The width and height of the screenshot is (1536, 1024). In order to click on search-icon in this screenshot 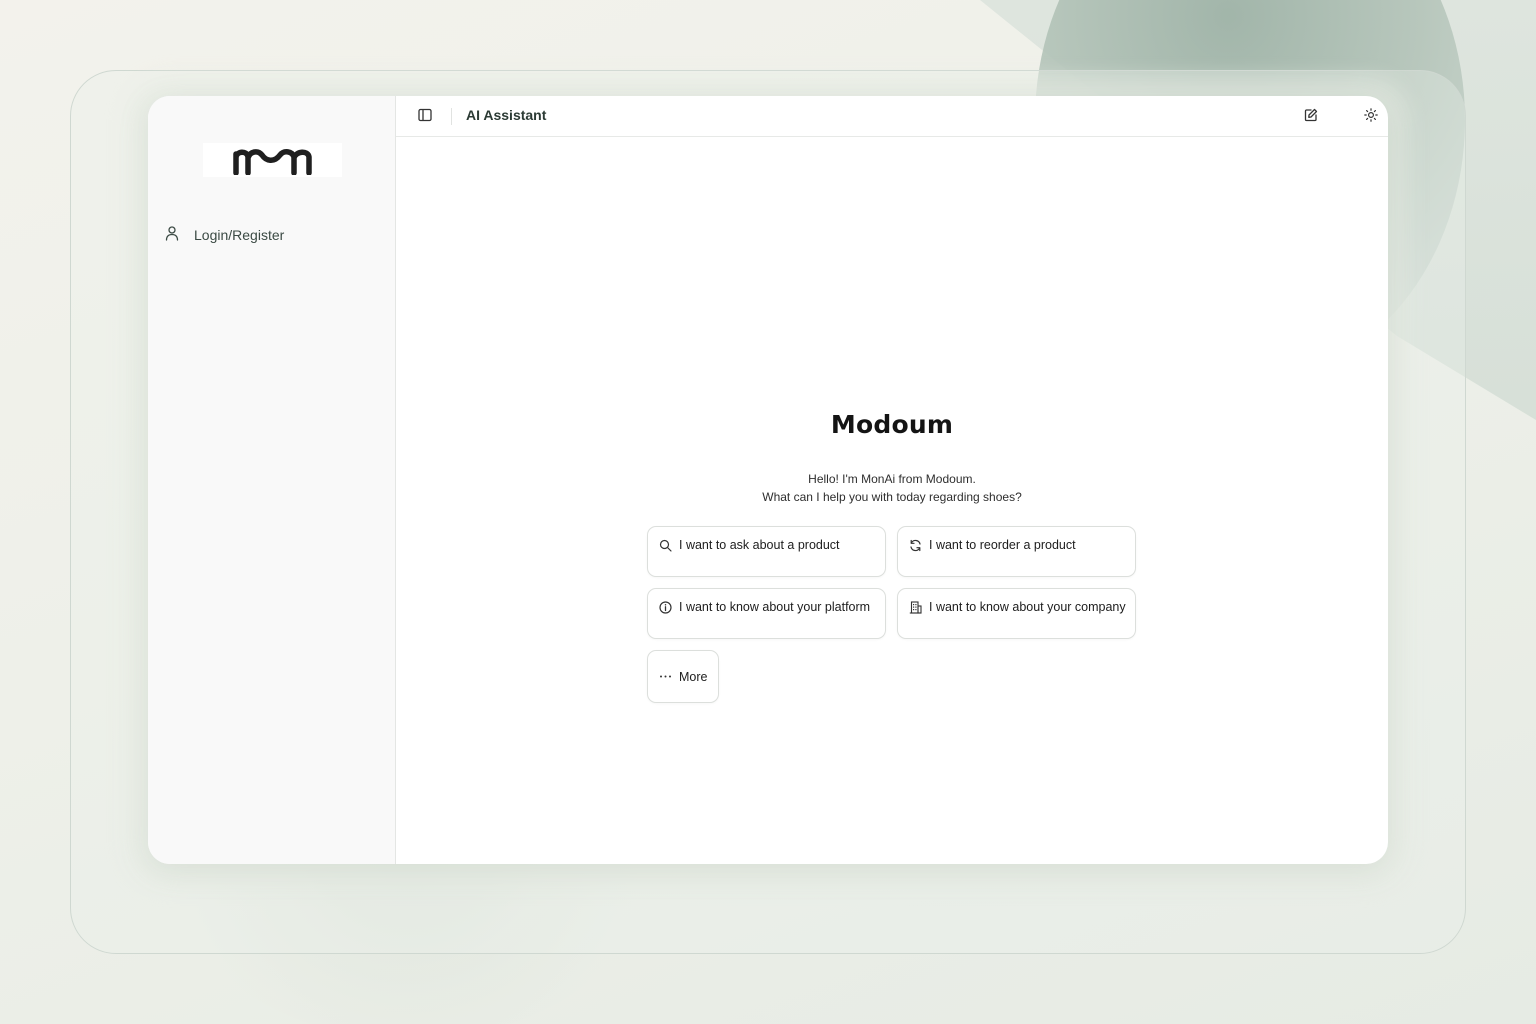, I will do `click(665, 545)`.